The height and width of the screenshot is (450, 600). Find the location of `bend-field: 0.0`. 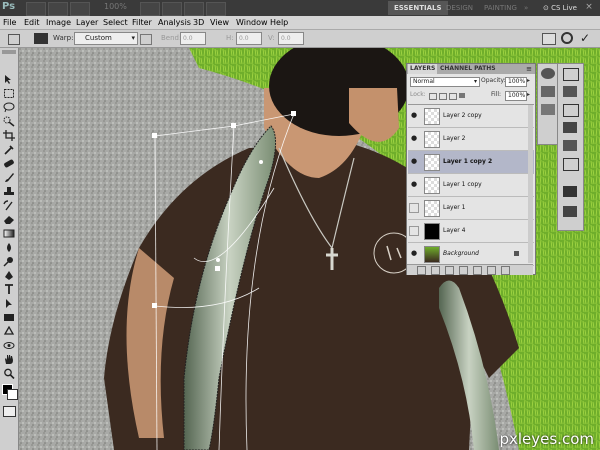

bend-field: 0.0 is located at coordinates (193, 38).